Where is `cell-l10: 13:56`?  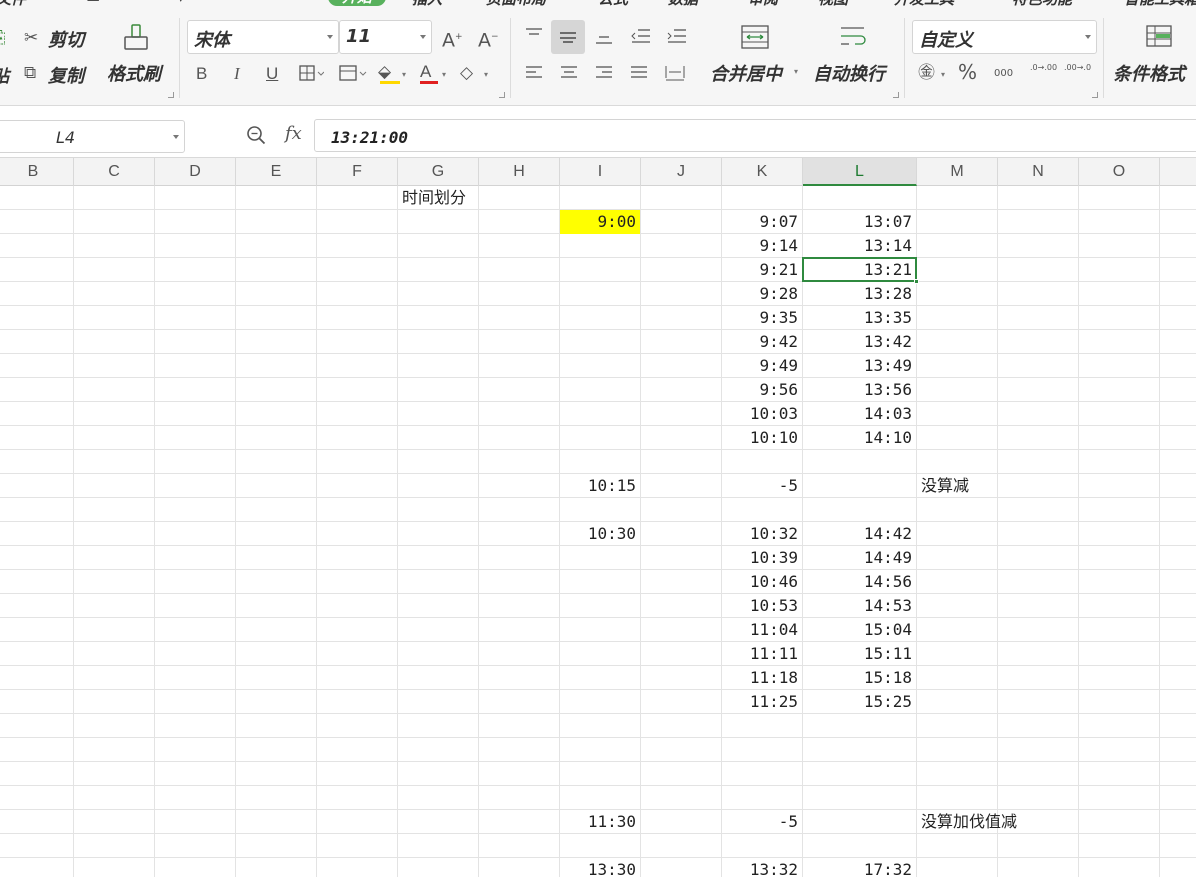 cell-l10: 13:56 is located at coordinates (859, 390).